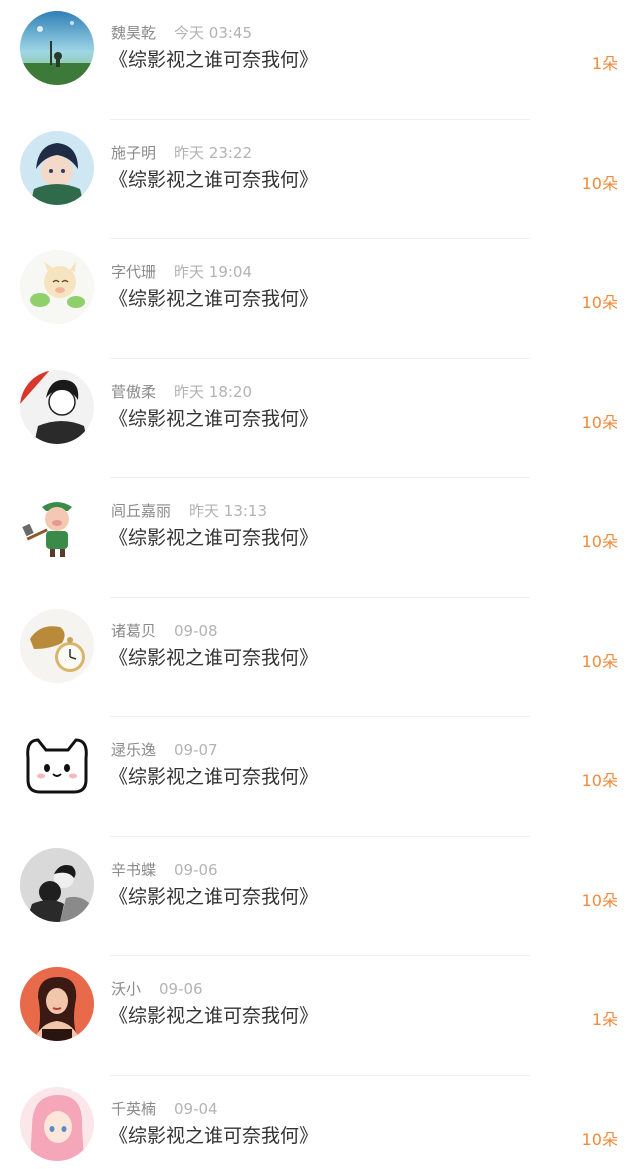 Image resolution: width=640 pixels, height=1169 pixels. Describe the element at coordinates (196, 1108) in the screenshot. I see `timestamp: 09-04` at that location.